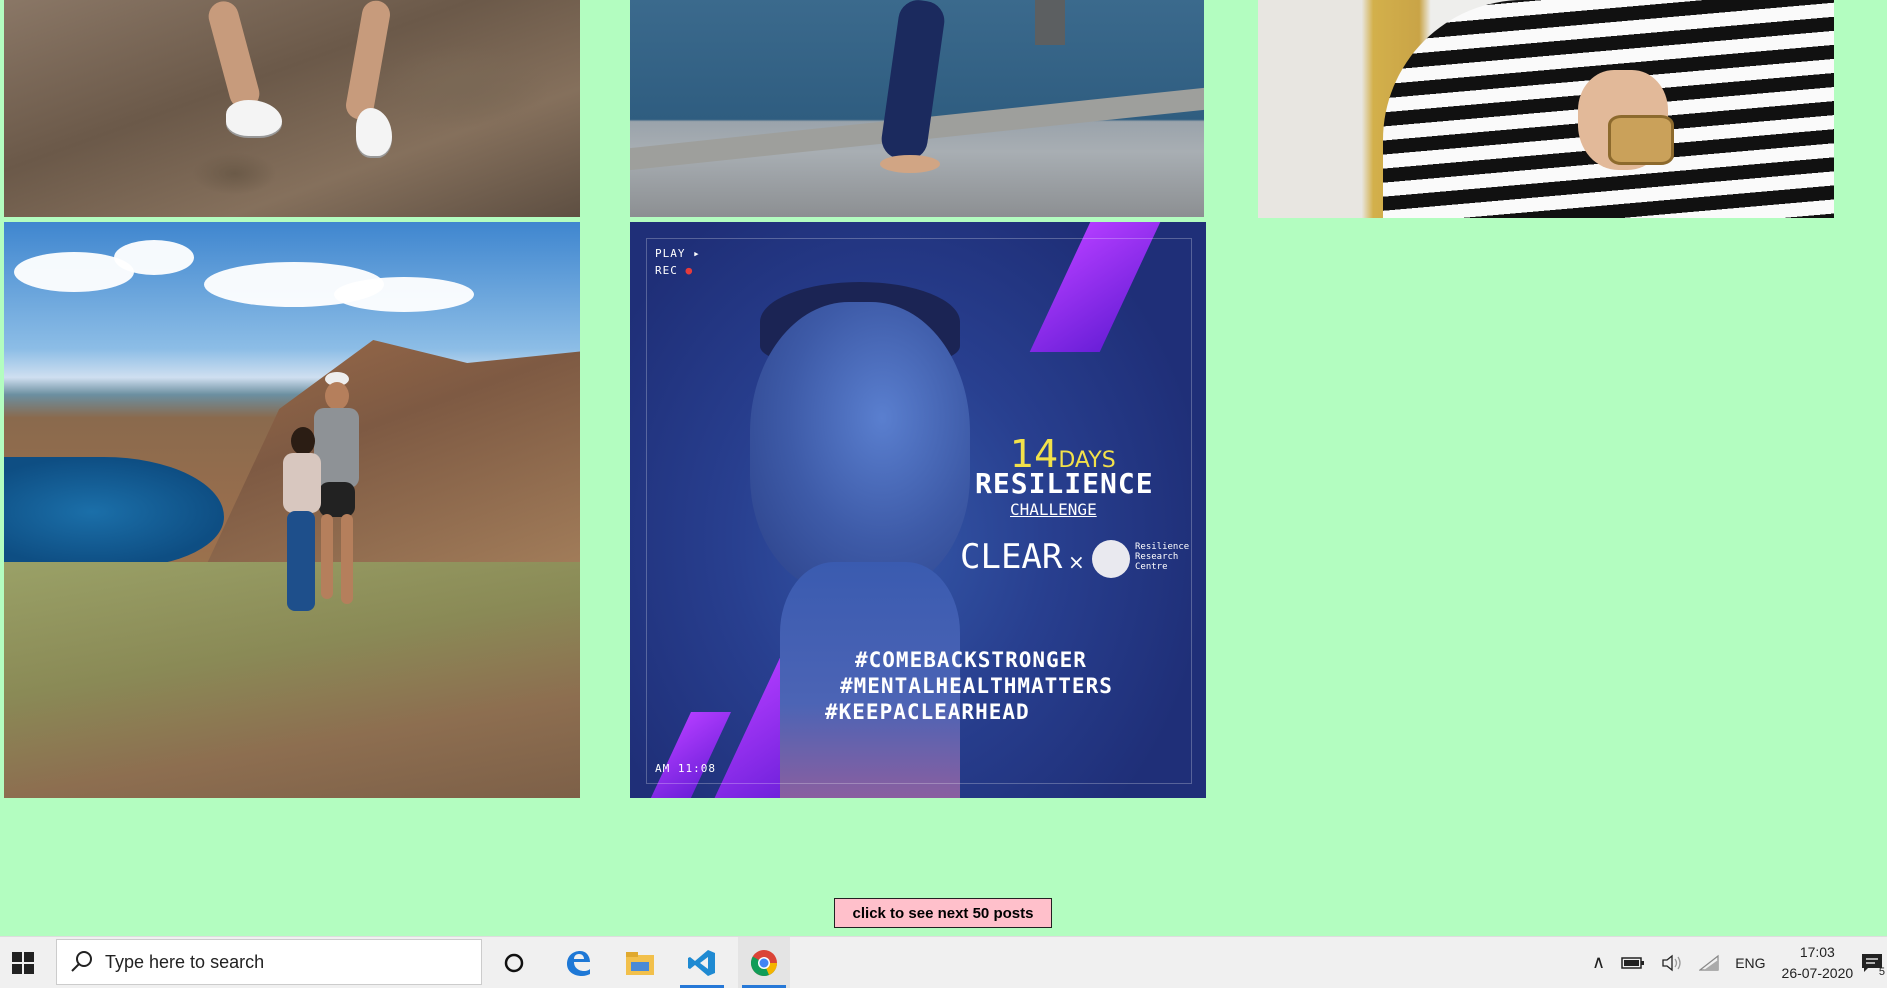 Image resolution: width=1887 pixels, height=988 pixels. What do you see at coordinates (1064, 483) in the screenshot?
I see `resilience-heading: RESILIENCE` at bounding box center [1064, 483].